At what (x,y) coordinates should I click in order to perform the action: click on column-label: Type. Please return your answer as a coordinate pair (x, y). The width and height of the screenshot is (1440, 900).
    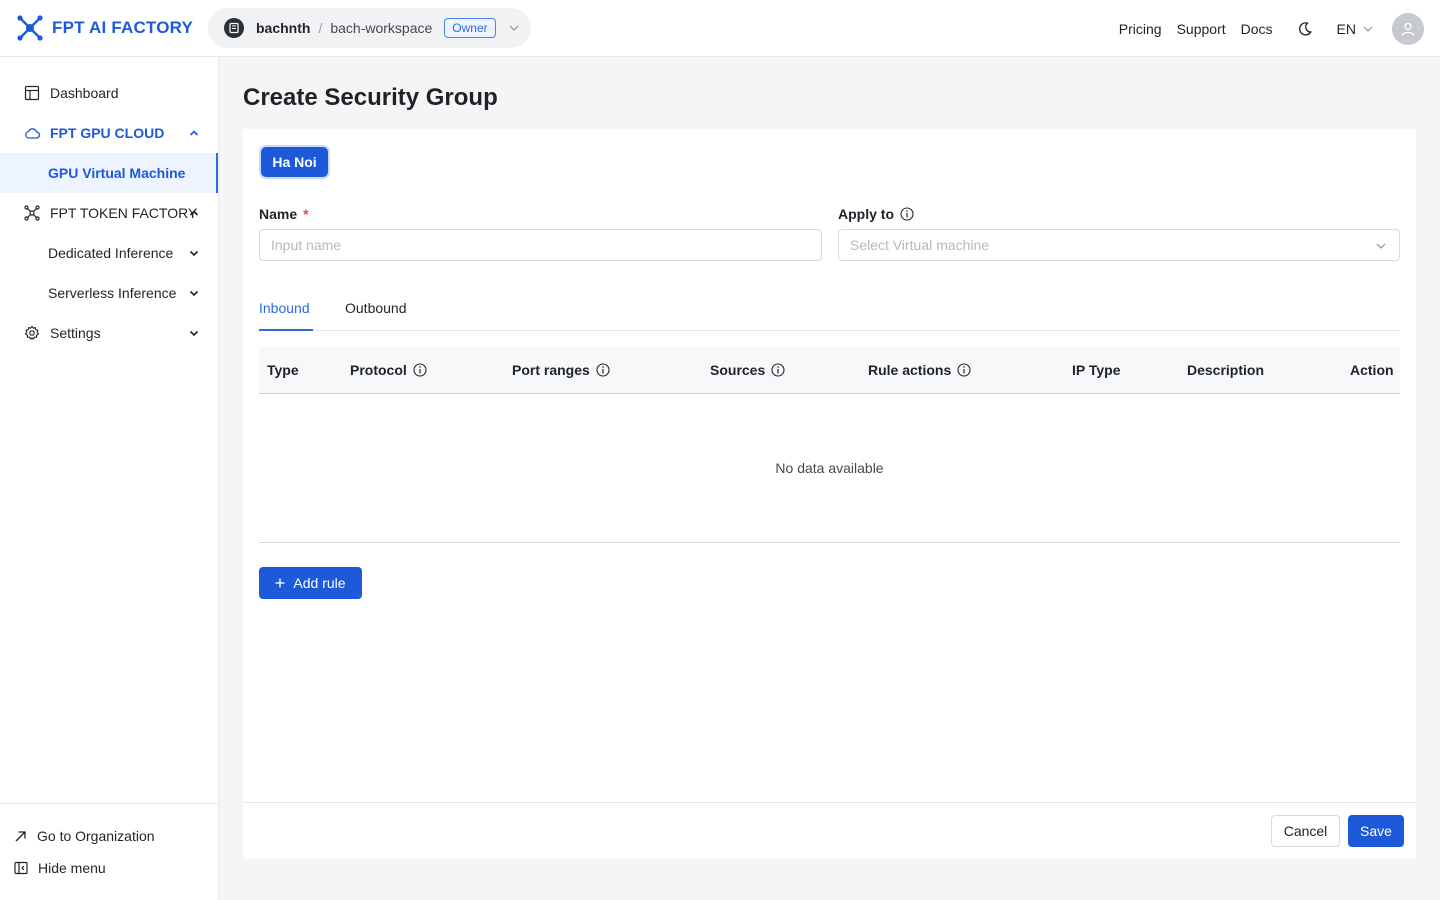
    Looking at the image, I should click on (283, 370).